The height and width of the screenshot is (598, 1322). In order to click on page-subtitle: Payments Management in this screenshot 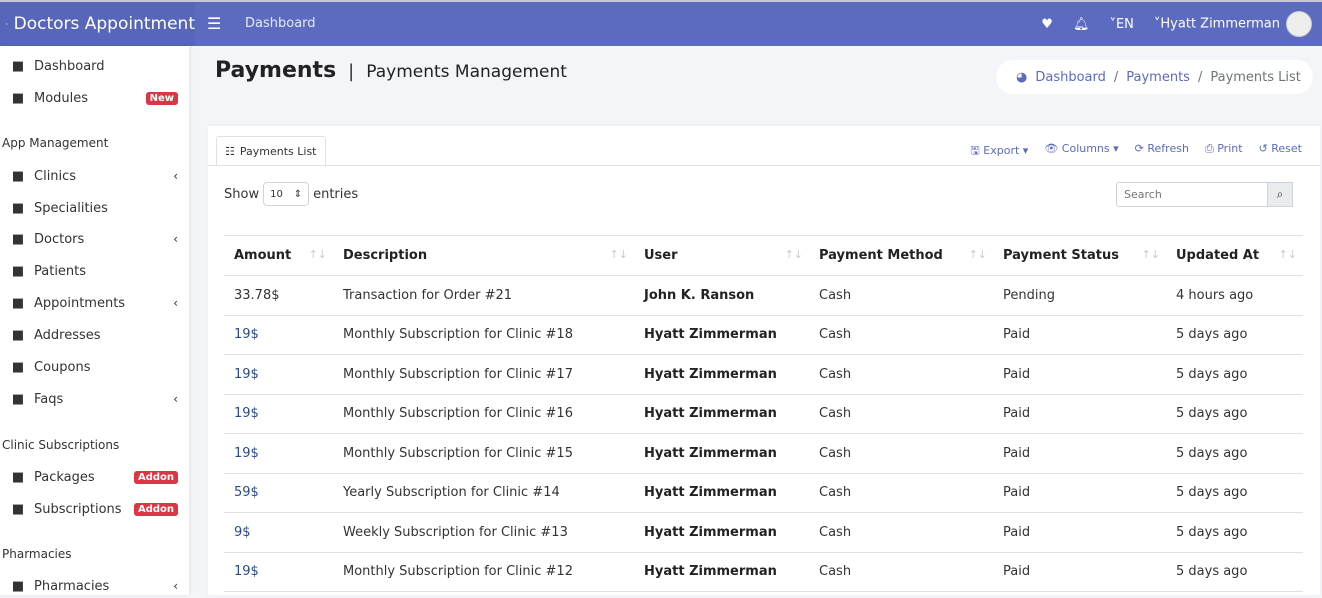, I will do `click(466, 72)`.